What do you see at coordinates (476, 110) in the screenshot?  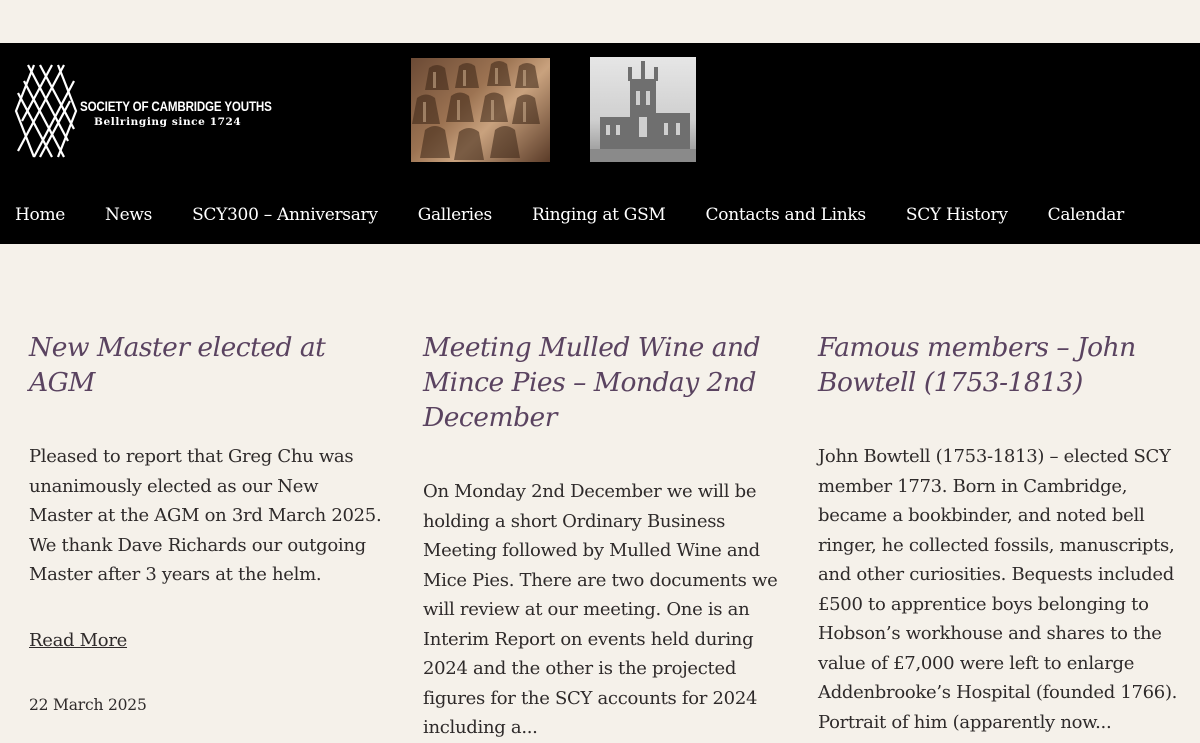 I see `bells-illustration` at bounding box center [476, 110].